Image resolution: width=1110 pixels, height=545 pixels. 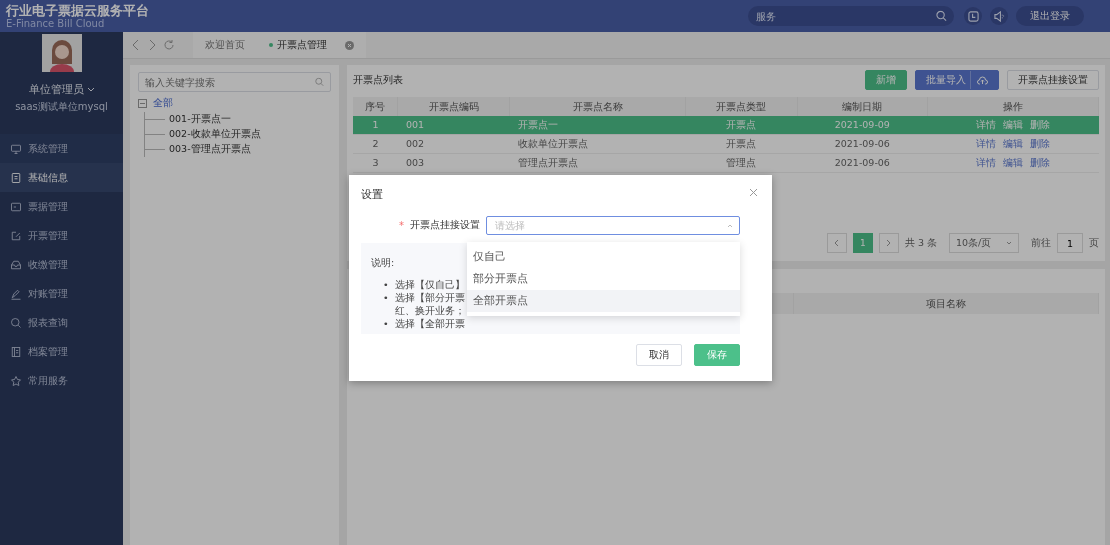 I want to click on inbox-icon, so click(x=16, y=264).